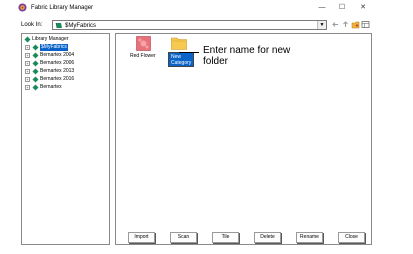 This screenshot has height=254, width=413. Describe the element at coordinates (57, 63) in the screenshot. I see `tree-item-label: Bernartex 2006` at that location.